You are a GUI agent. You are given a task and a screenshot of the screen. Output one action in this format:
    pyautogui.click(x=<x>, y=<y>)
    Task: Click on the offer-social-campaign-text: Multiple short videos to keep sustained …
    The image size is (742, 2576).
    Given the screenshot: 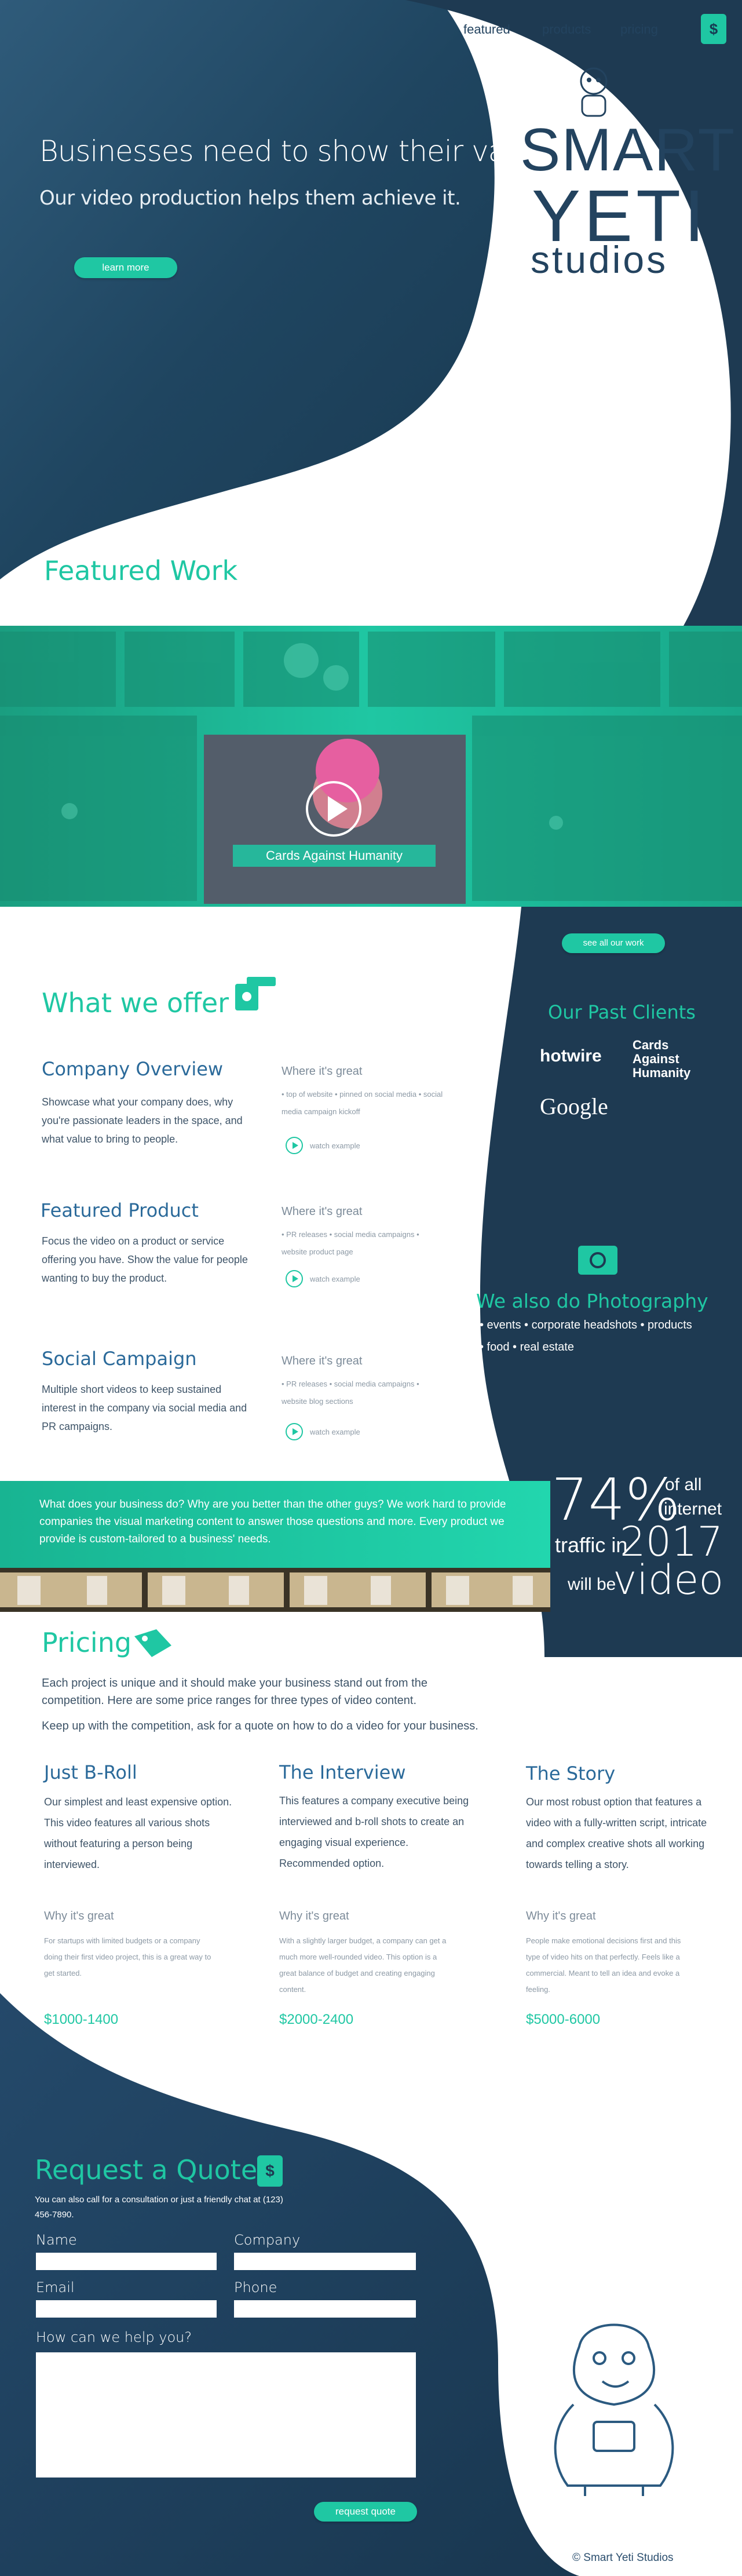 What is the action you would take?
    pyautogui.click(x=144, y=1408)
    